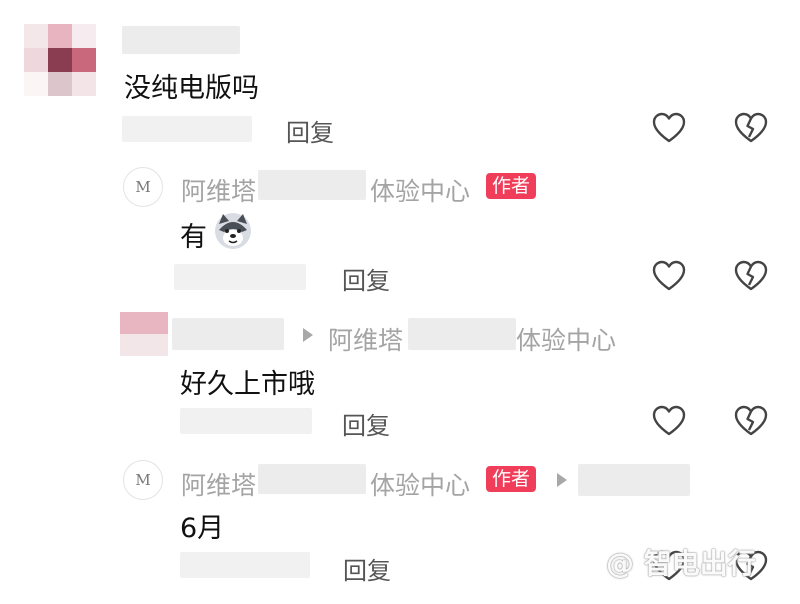  What do you see at coordinates (247, 384) in the screenshot?
I see `comment-text: 好久上市哦` at bounding box center [247, 384].